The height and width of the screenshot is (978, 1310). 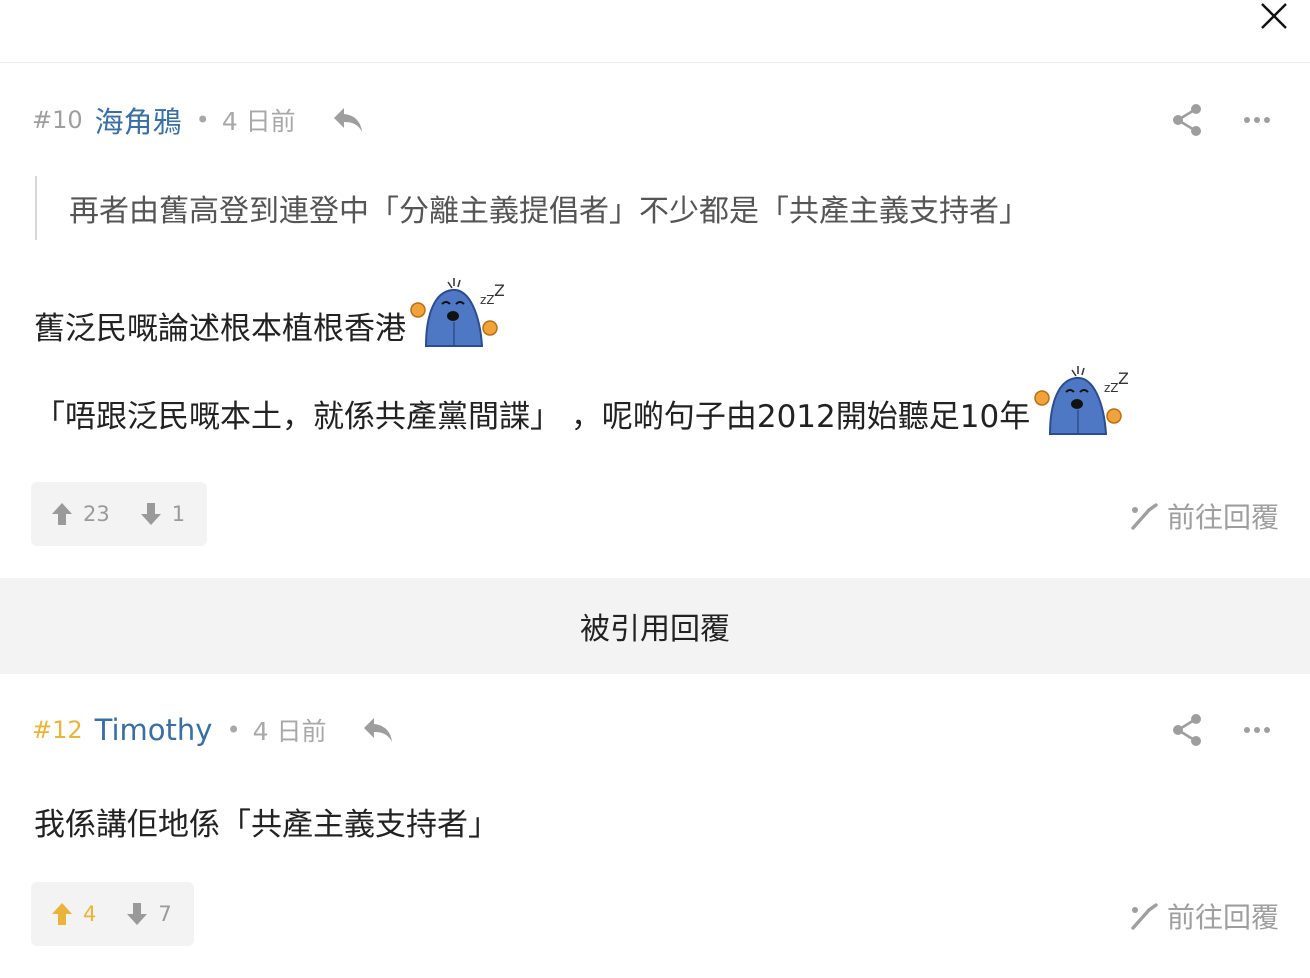 What do you see at coordinates (581, 398) in the screenshot?
I see `content-line: 「唔跟泛民嘅本土，就係共產黨間諜」 ，呢啲句子由2012開始聽足10年 zZ Z` at bounding box center [581, 398].